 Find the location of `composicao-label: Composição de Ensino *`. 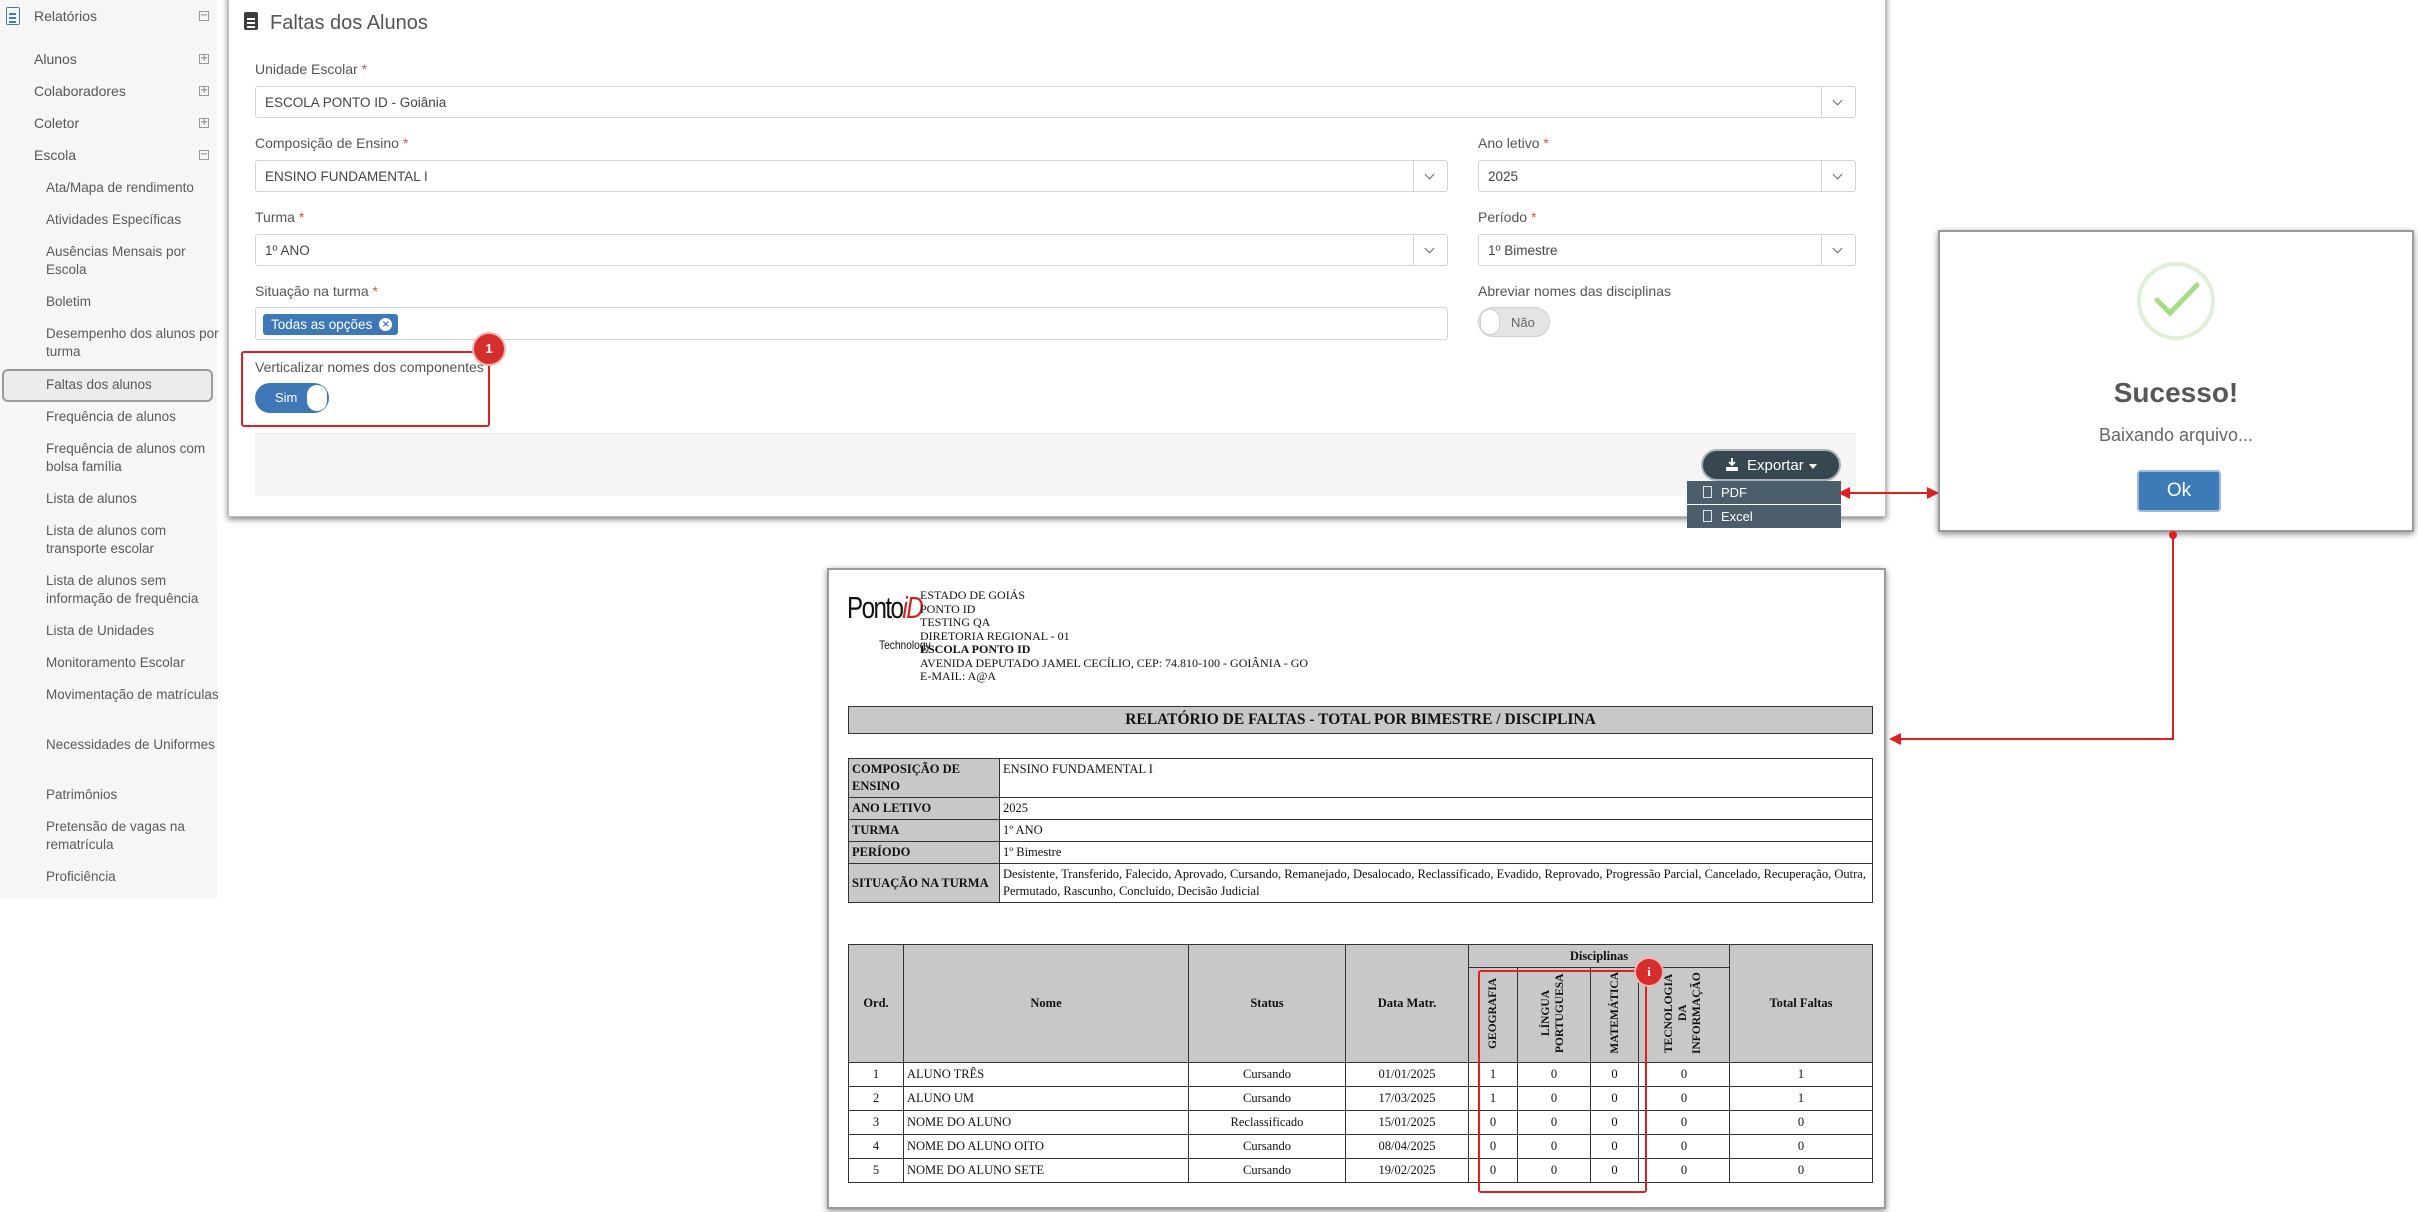

composicao-label: Composição de Ensino * is located at coordinates (332, 143).